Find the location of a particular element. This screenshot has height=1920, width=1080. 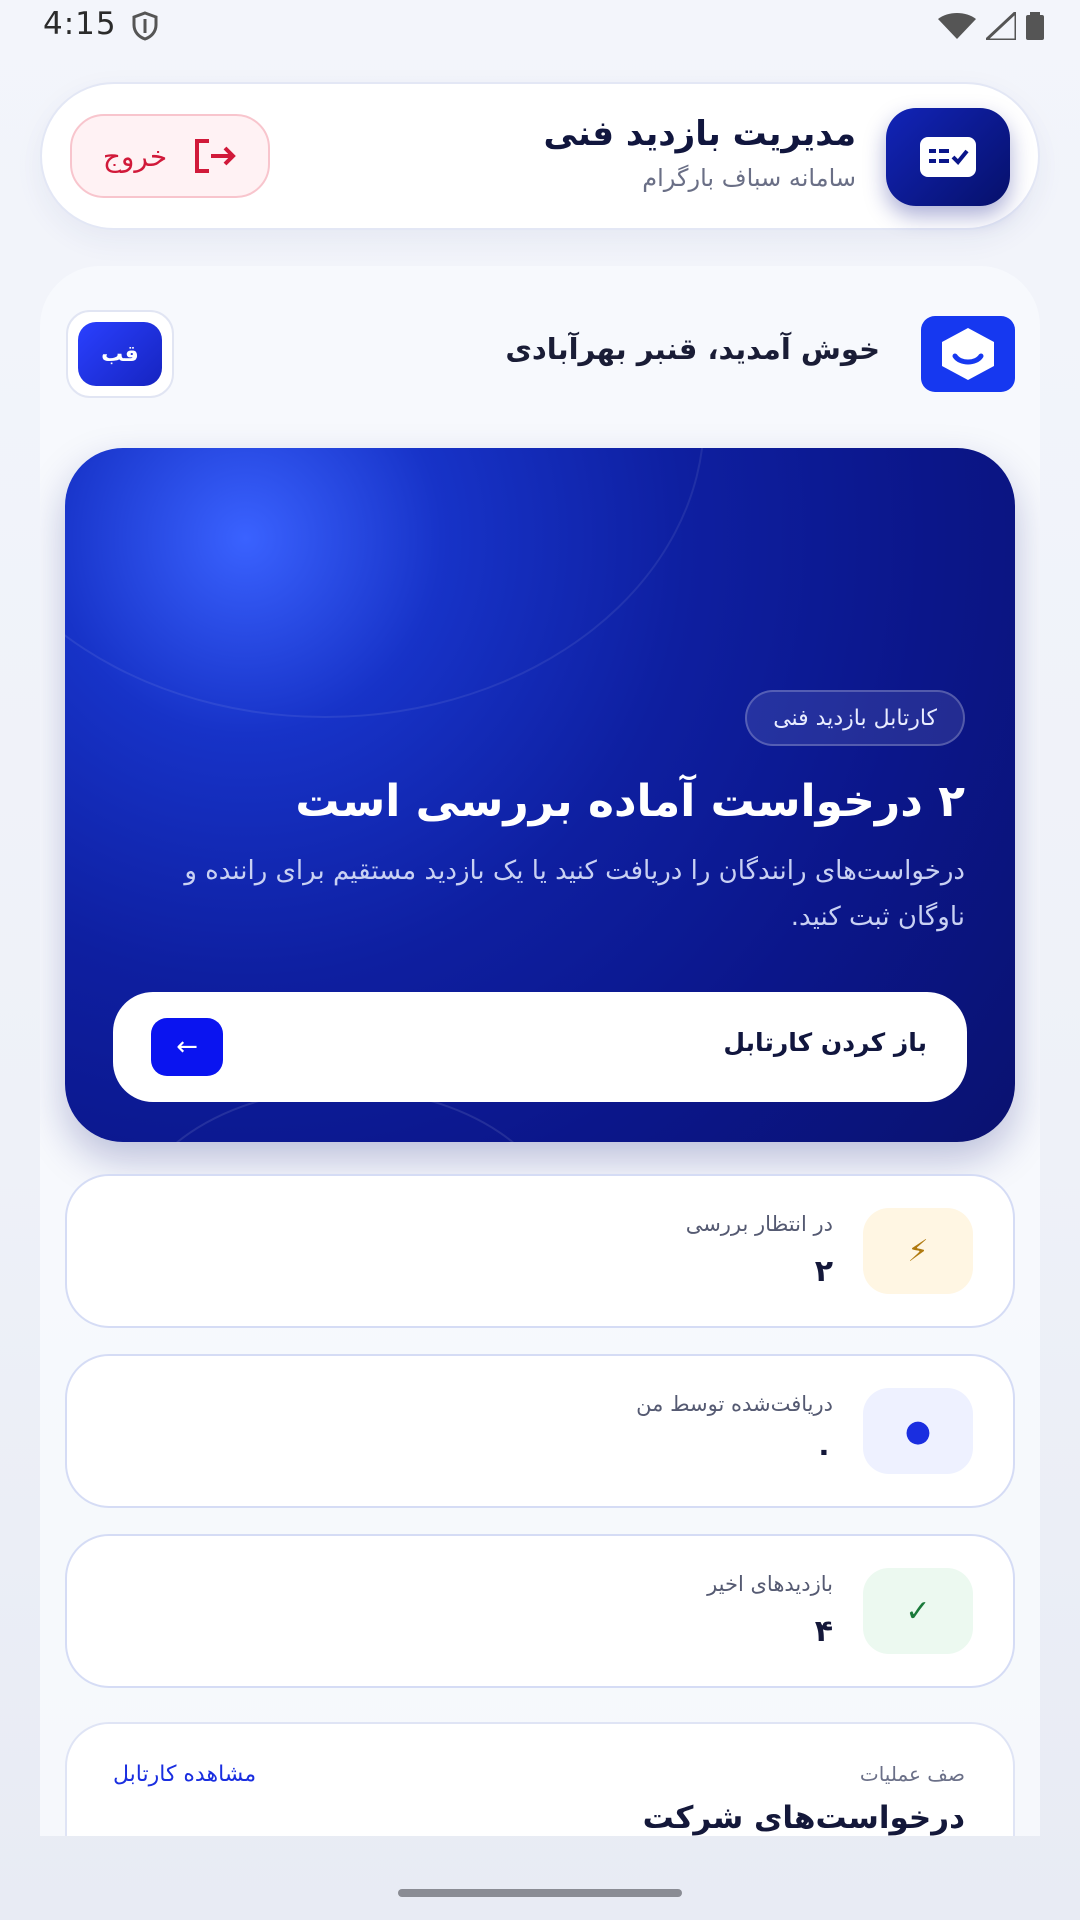

user-avatar: قب is located at coordinates (120, 354).